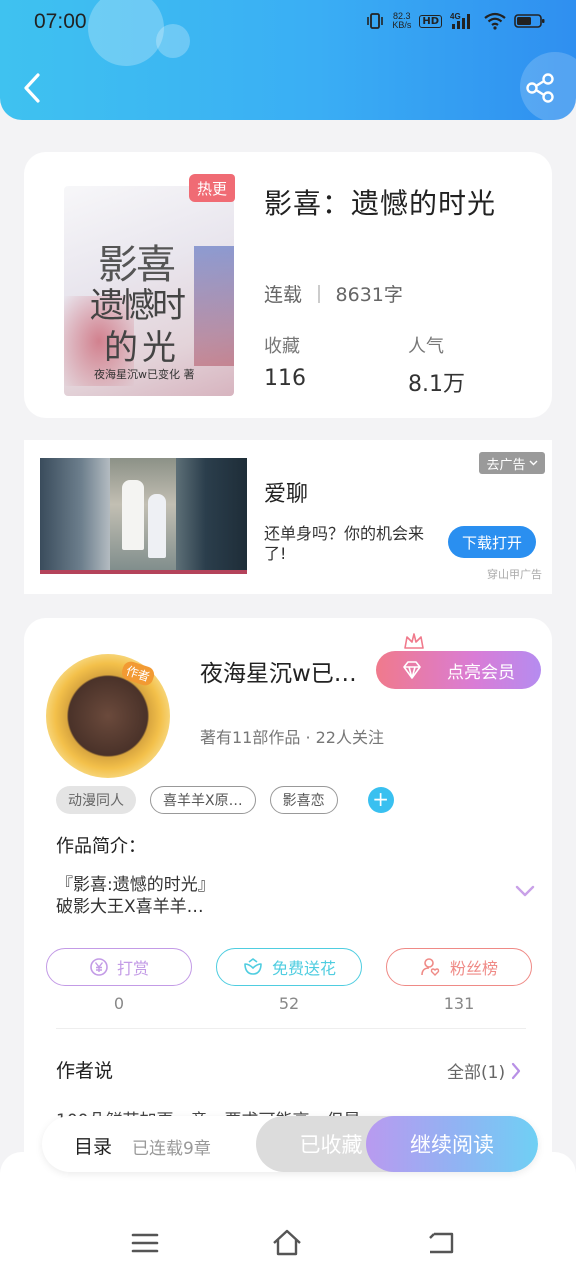 The image size is (576, 1280). I want to click on chapter-count: 已连载9章, so click(171, 1149).